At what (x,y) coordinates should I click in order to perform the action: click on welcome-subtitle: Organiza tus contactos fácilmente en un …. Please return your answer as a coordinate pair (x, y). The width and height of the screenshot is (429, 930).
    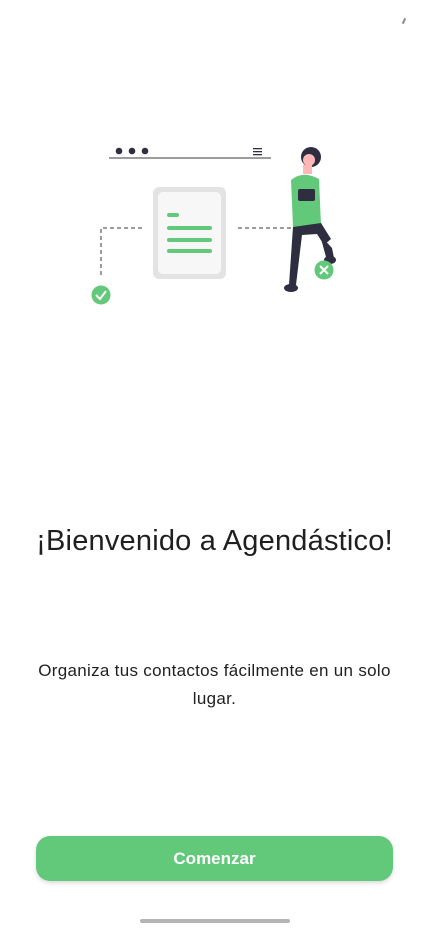
    Looking at the image, I should click on (214, 684).